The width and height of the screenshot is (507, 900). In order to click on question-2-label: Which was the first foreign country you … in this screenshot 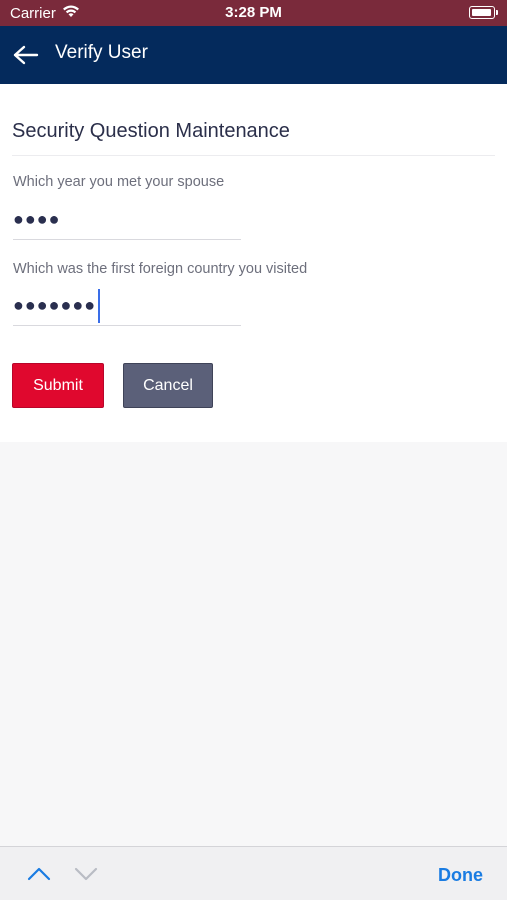, I will do `click(160, 269)`.